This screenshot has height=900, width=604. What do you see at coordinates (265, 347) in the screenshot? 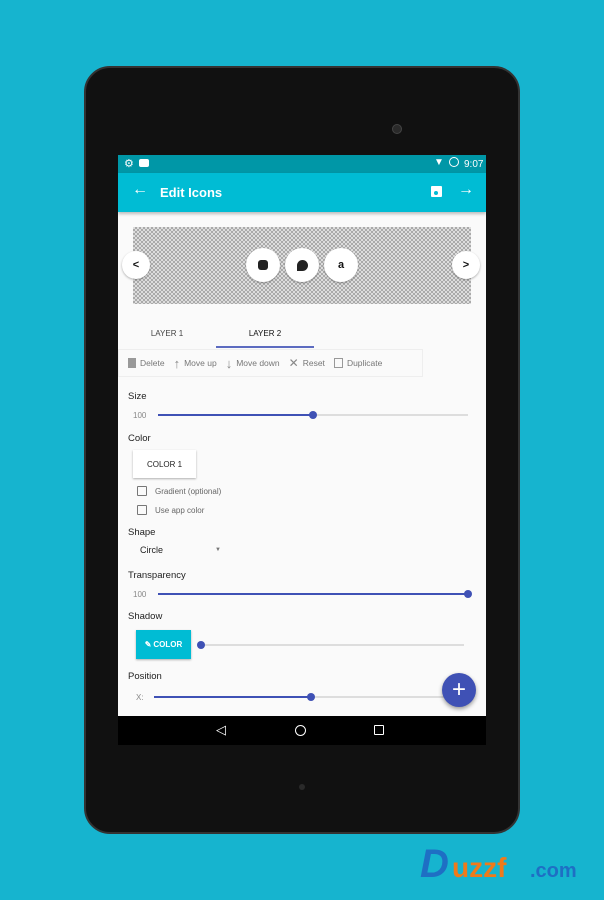
I see `active-tab-indicator` at bounding box center [265, 347].